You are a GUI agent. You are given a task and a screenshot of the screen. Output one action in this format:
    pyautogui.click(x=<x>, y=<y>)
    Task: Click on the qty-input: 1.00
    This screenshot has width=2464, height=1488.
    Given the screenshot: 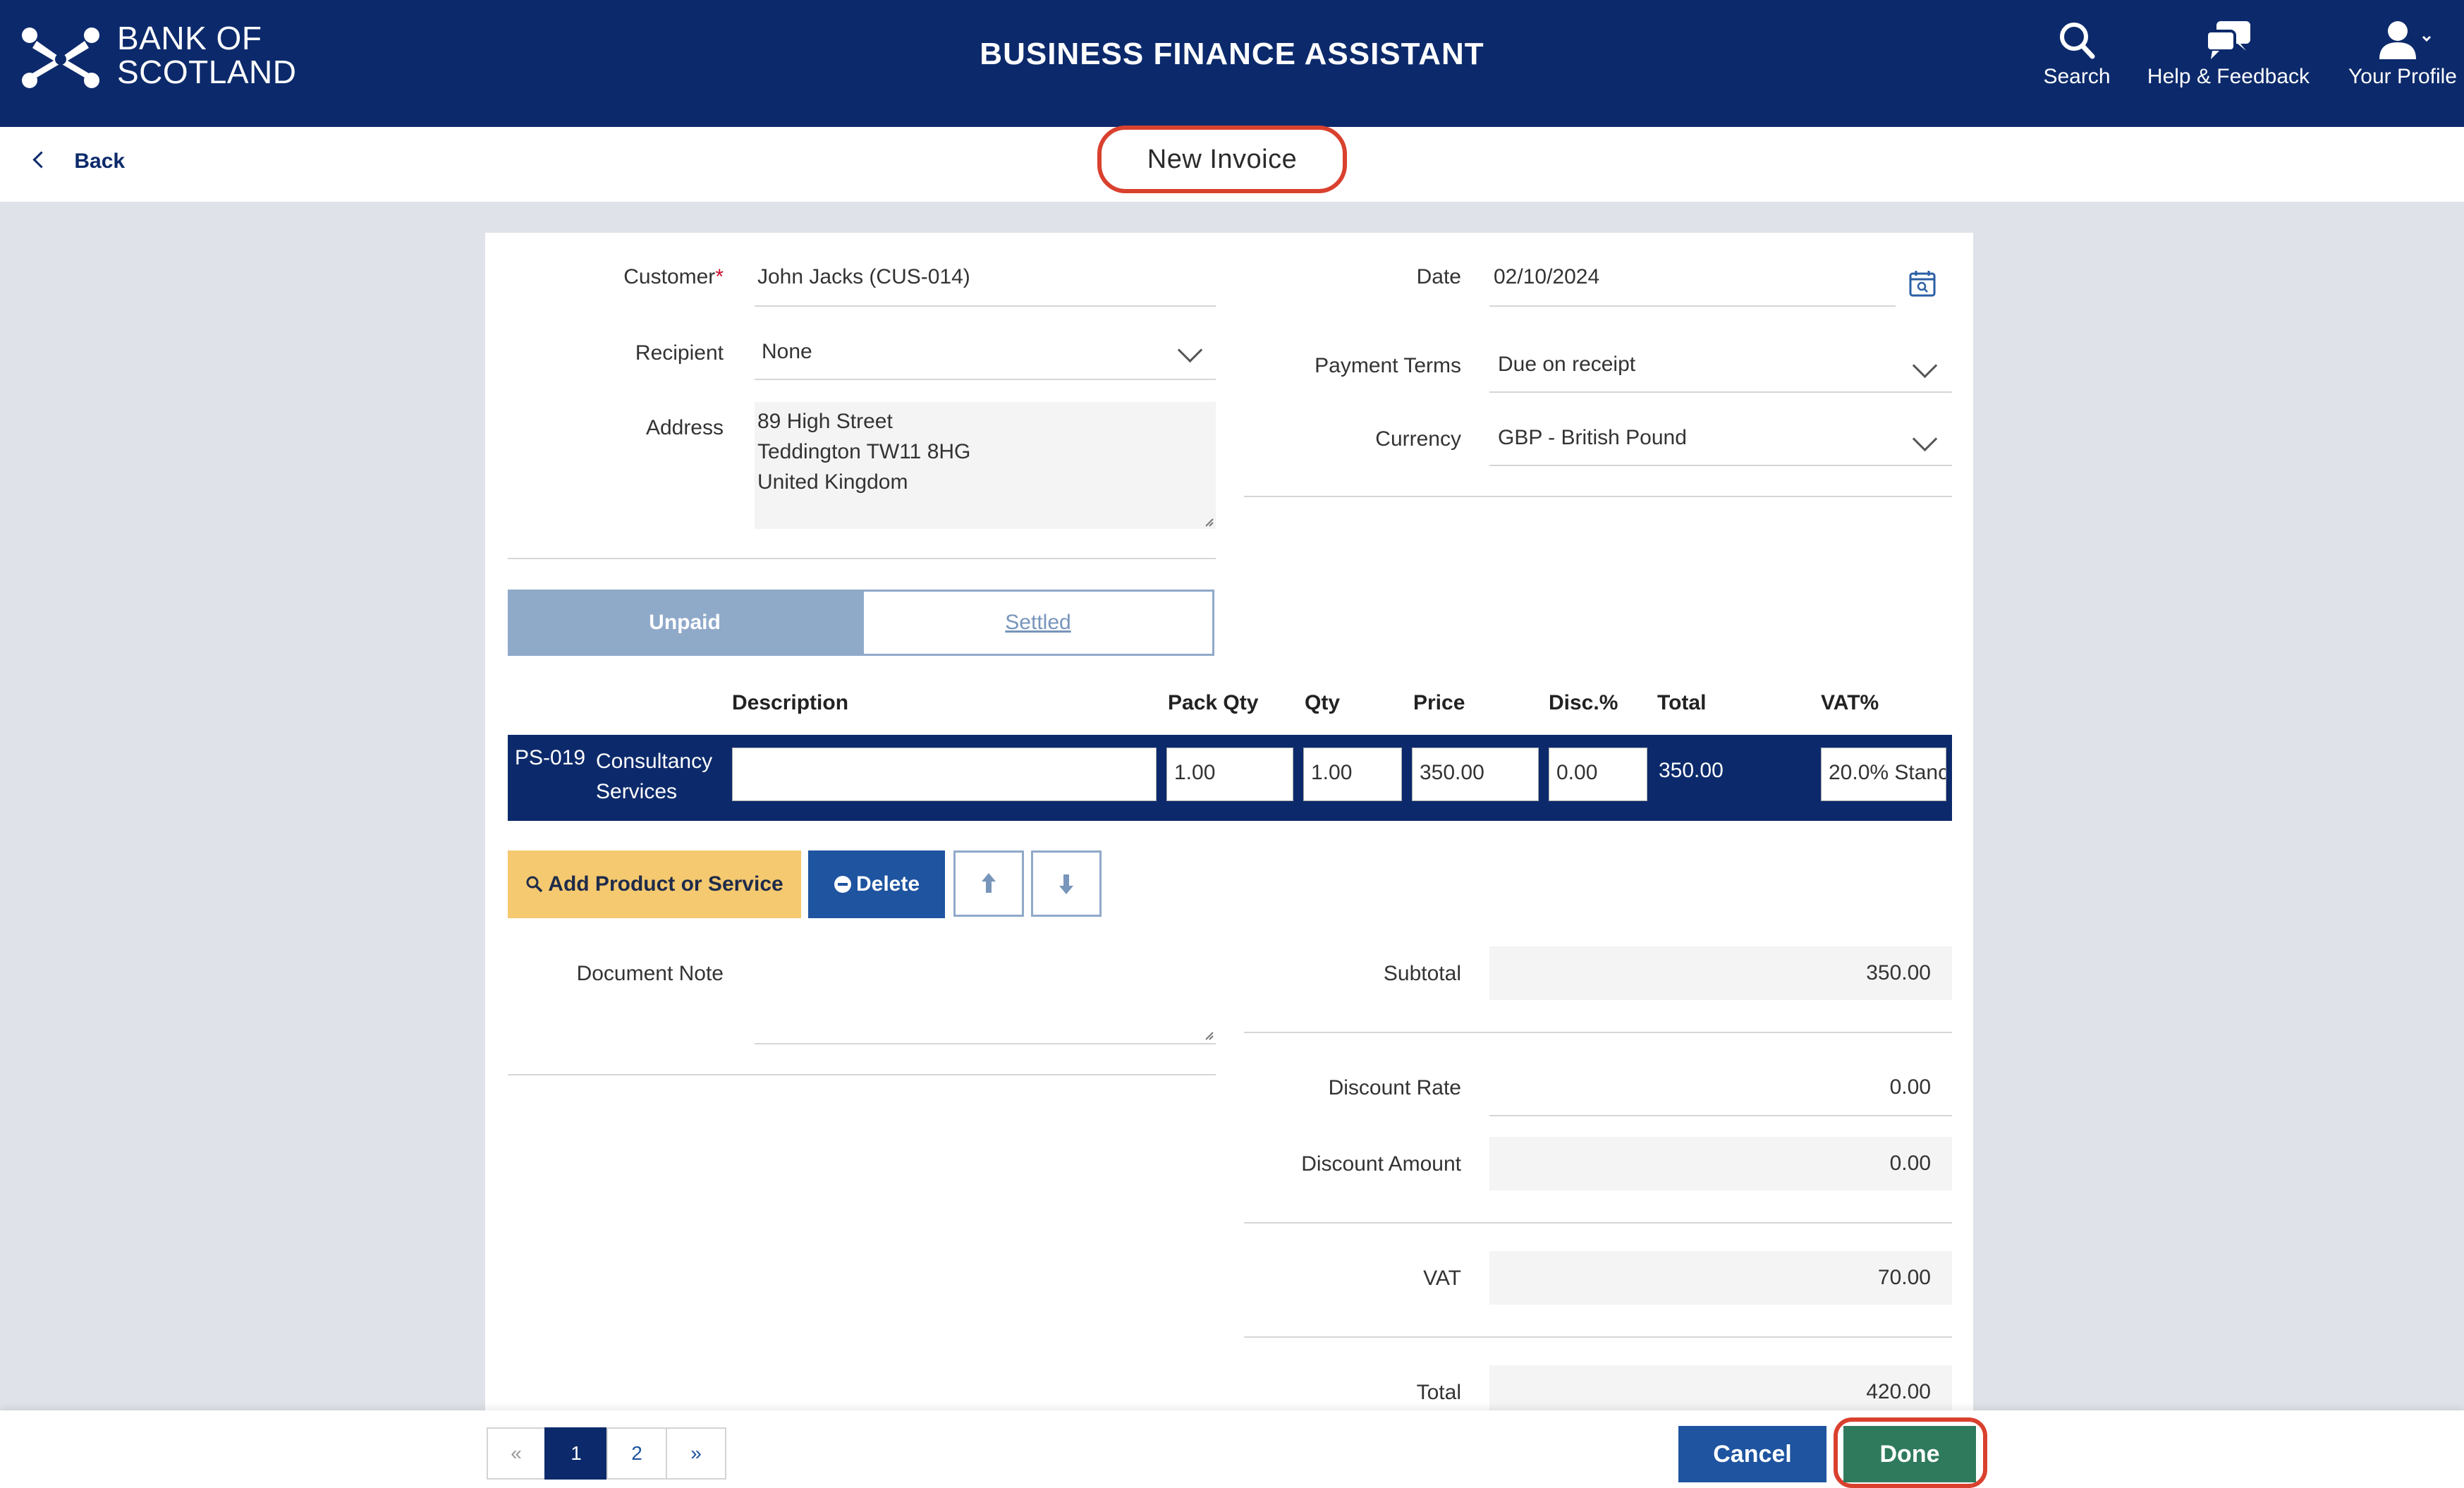 What is the action you would take?
    pyautogui.click(x=1352, y=774)
    